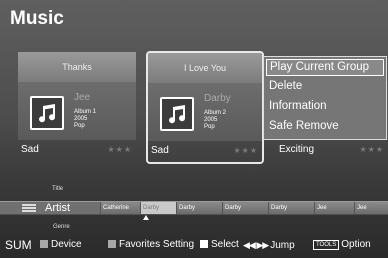  What do you see at coordinates (325, 67) in the screenshot?
I see `menu-item-play-current-group: Play Current Group` at bounding box center [325, 67].